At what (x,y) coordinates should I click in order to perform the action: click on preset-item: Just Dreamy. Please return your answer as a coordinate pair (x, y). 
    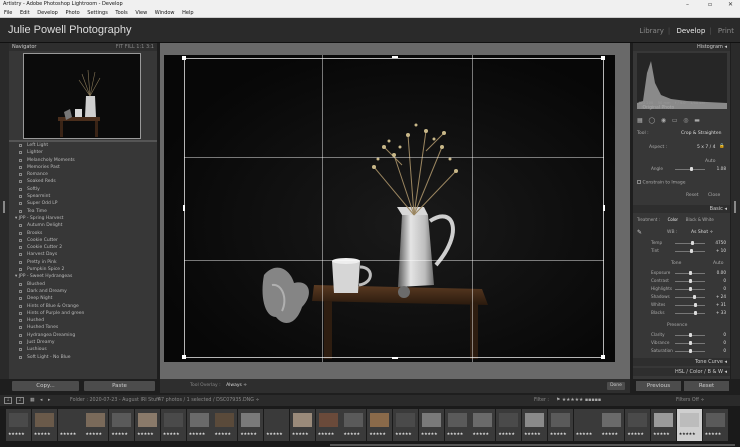
    Looking at the image, I should click on (83, 342).